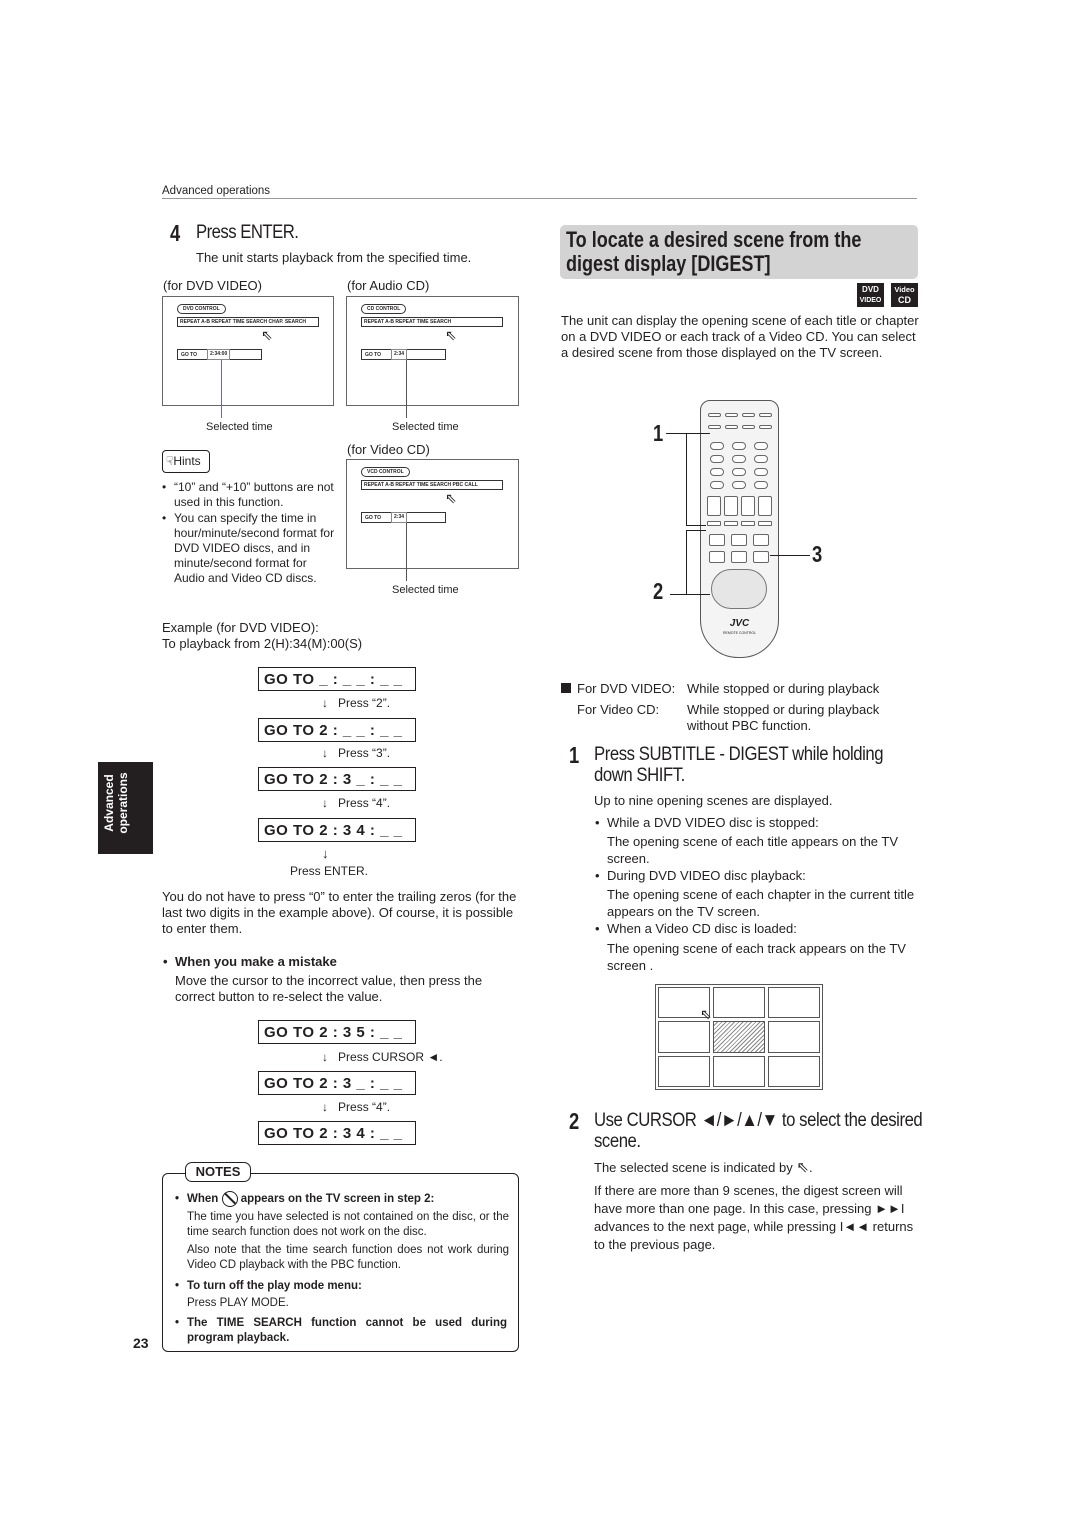  I want to click on notes-title: NOTES, so click(218, 1172).